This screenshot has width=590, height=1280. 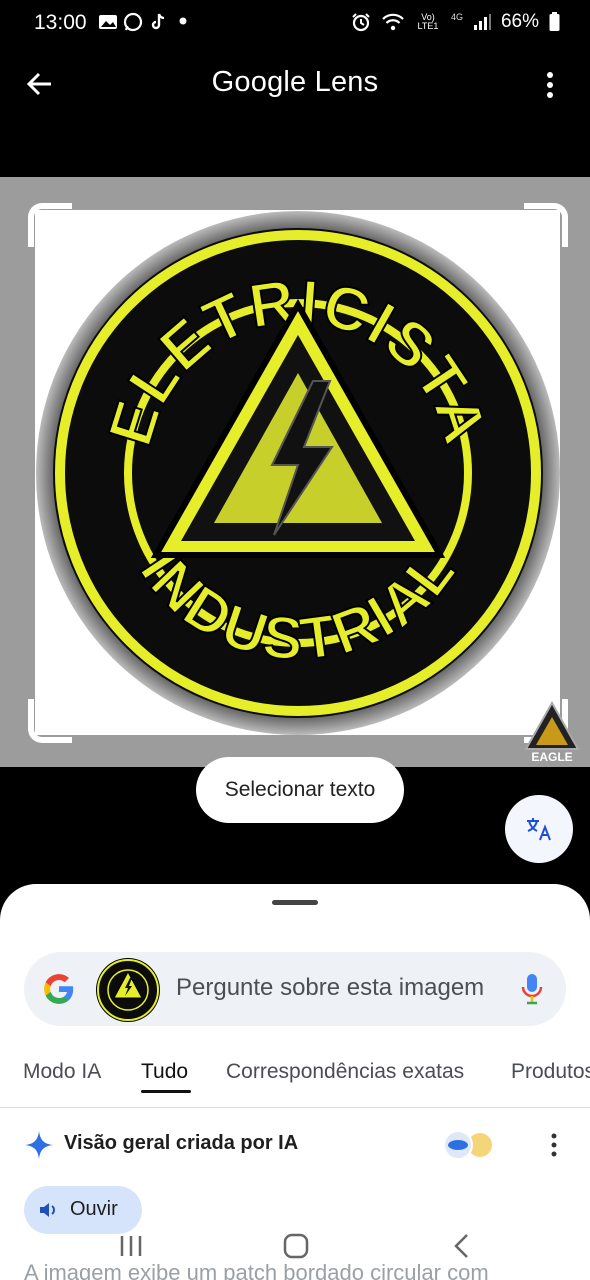 I want to click on eagle-logo: EAGLE, so click(x=552, y=732).